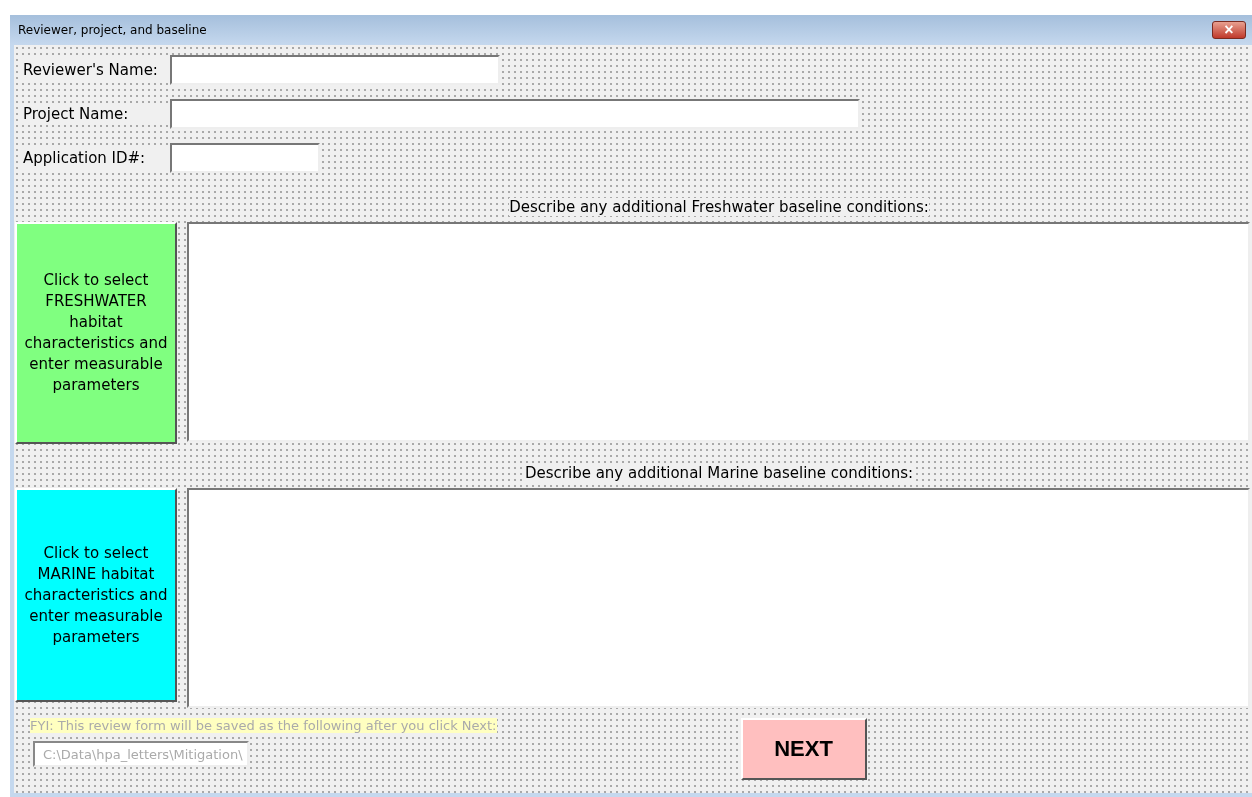 The width and height of the screenshot is (1252, 797). I want to click on save-note: FYI: This review form will be saved as the following after you click Next:, so click(263, 725).